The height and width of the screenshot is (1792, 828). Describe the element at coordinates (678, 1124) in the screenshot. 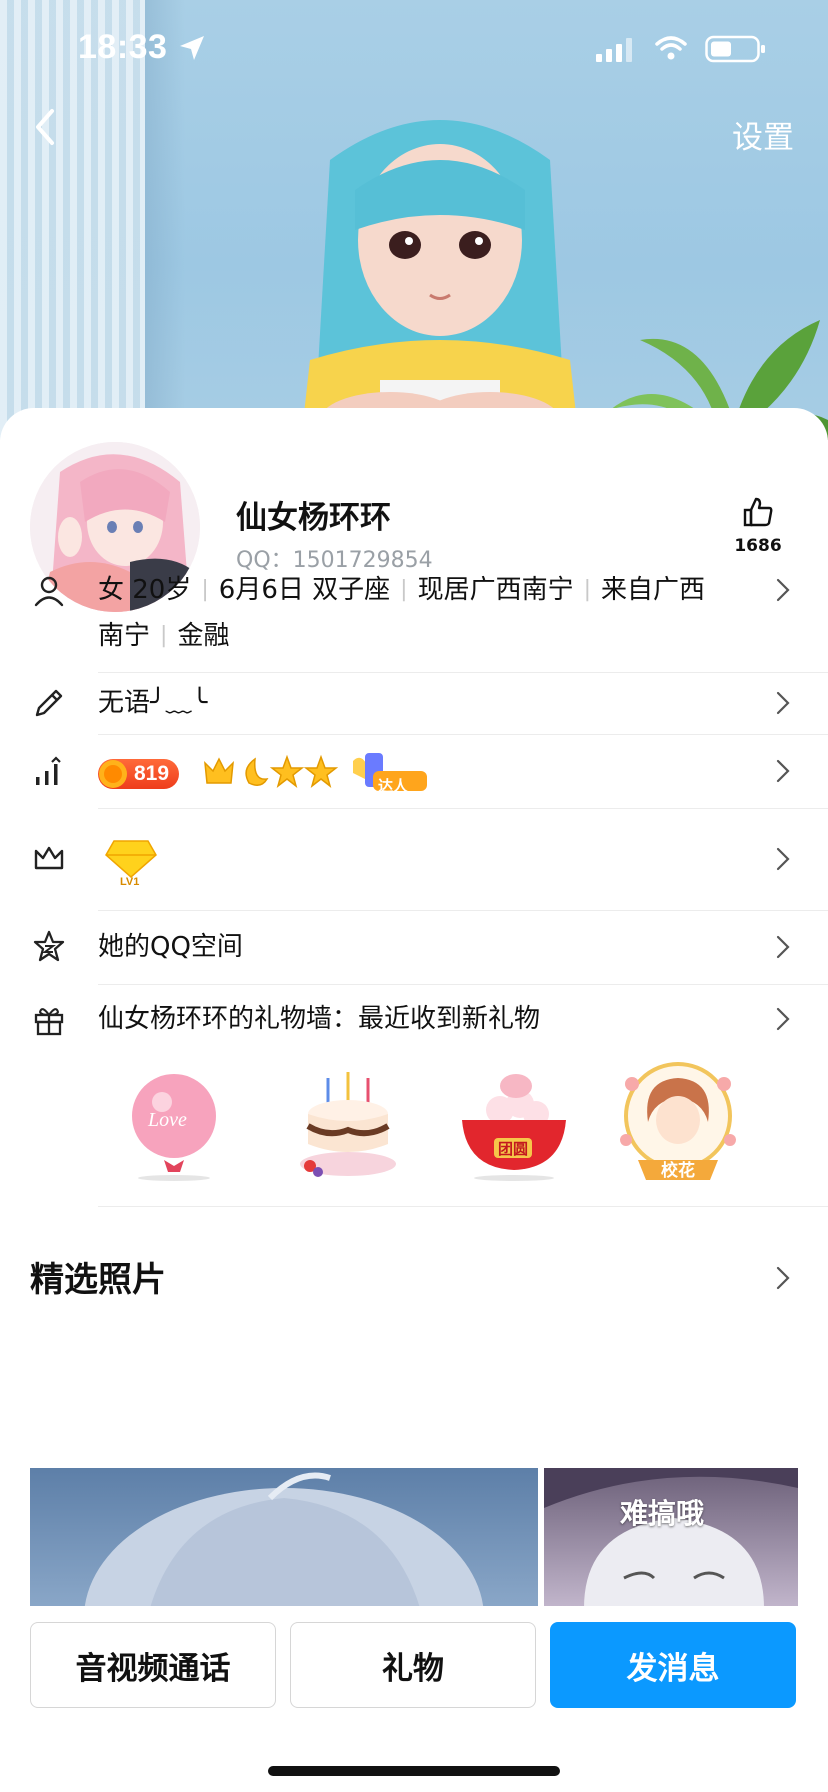

I see `gift-campus-belle: 校花` at that location.